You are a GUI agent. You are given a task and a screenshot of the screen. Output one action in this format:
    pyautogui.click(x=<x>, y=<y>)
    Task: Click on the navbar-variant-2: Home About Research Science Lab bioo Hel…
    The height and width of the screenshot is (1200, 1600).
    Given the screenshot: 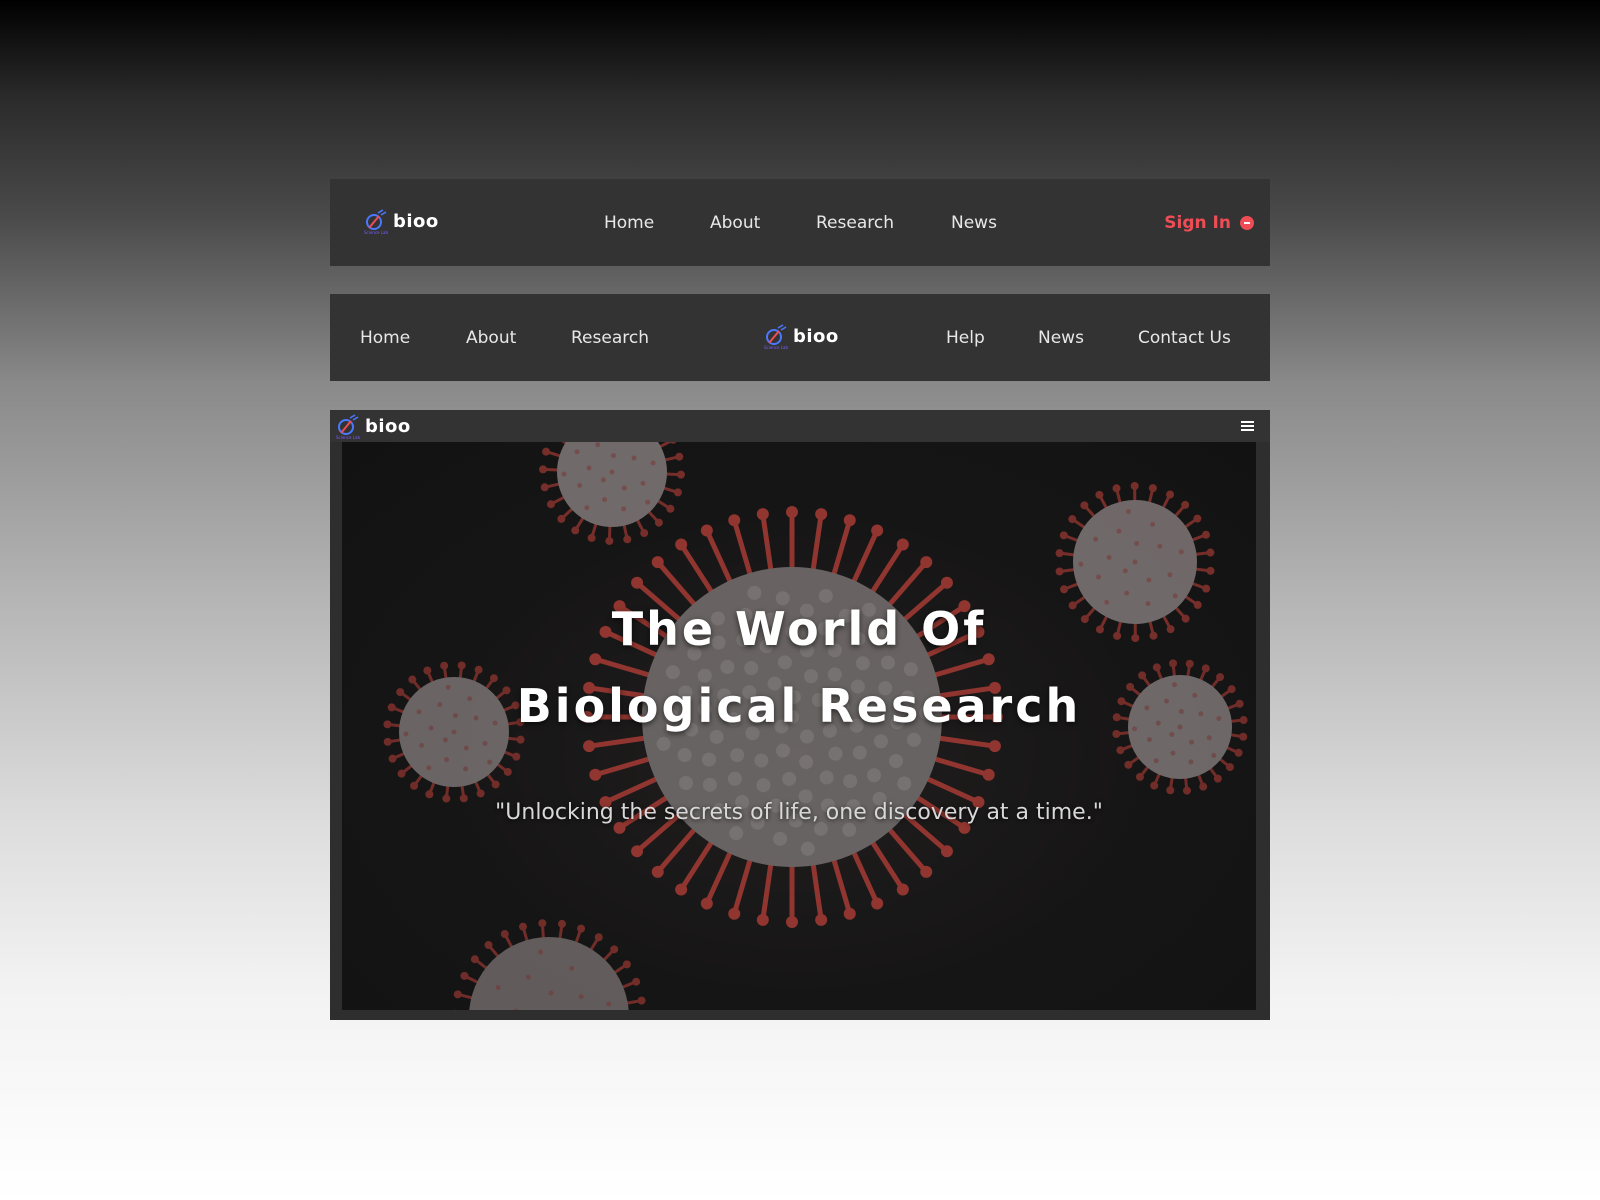 What is the action you would take?
    pyautogui.click(x=800, y=337)
    